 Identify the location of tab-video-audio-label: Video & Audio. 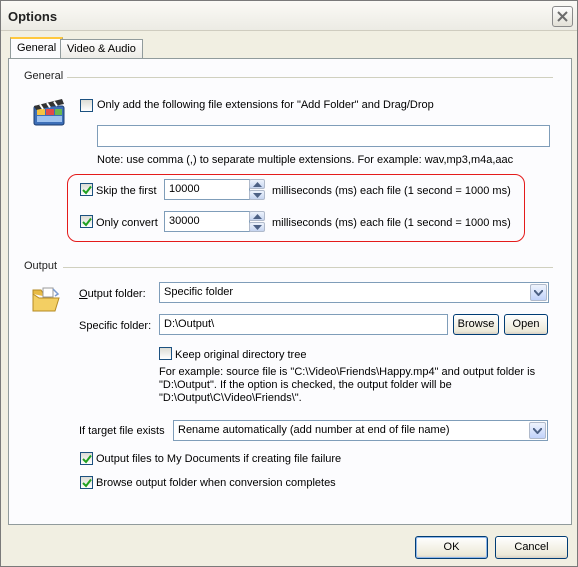
(101, 49).